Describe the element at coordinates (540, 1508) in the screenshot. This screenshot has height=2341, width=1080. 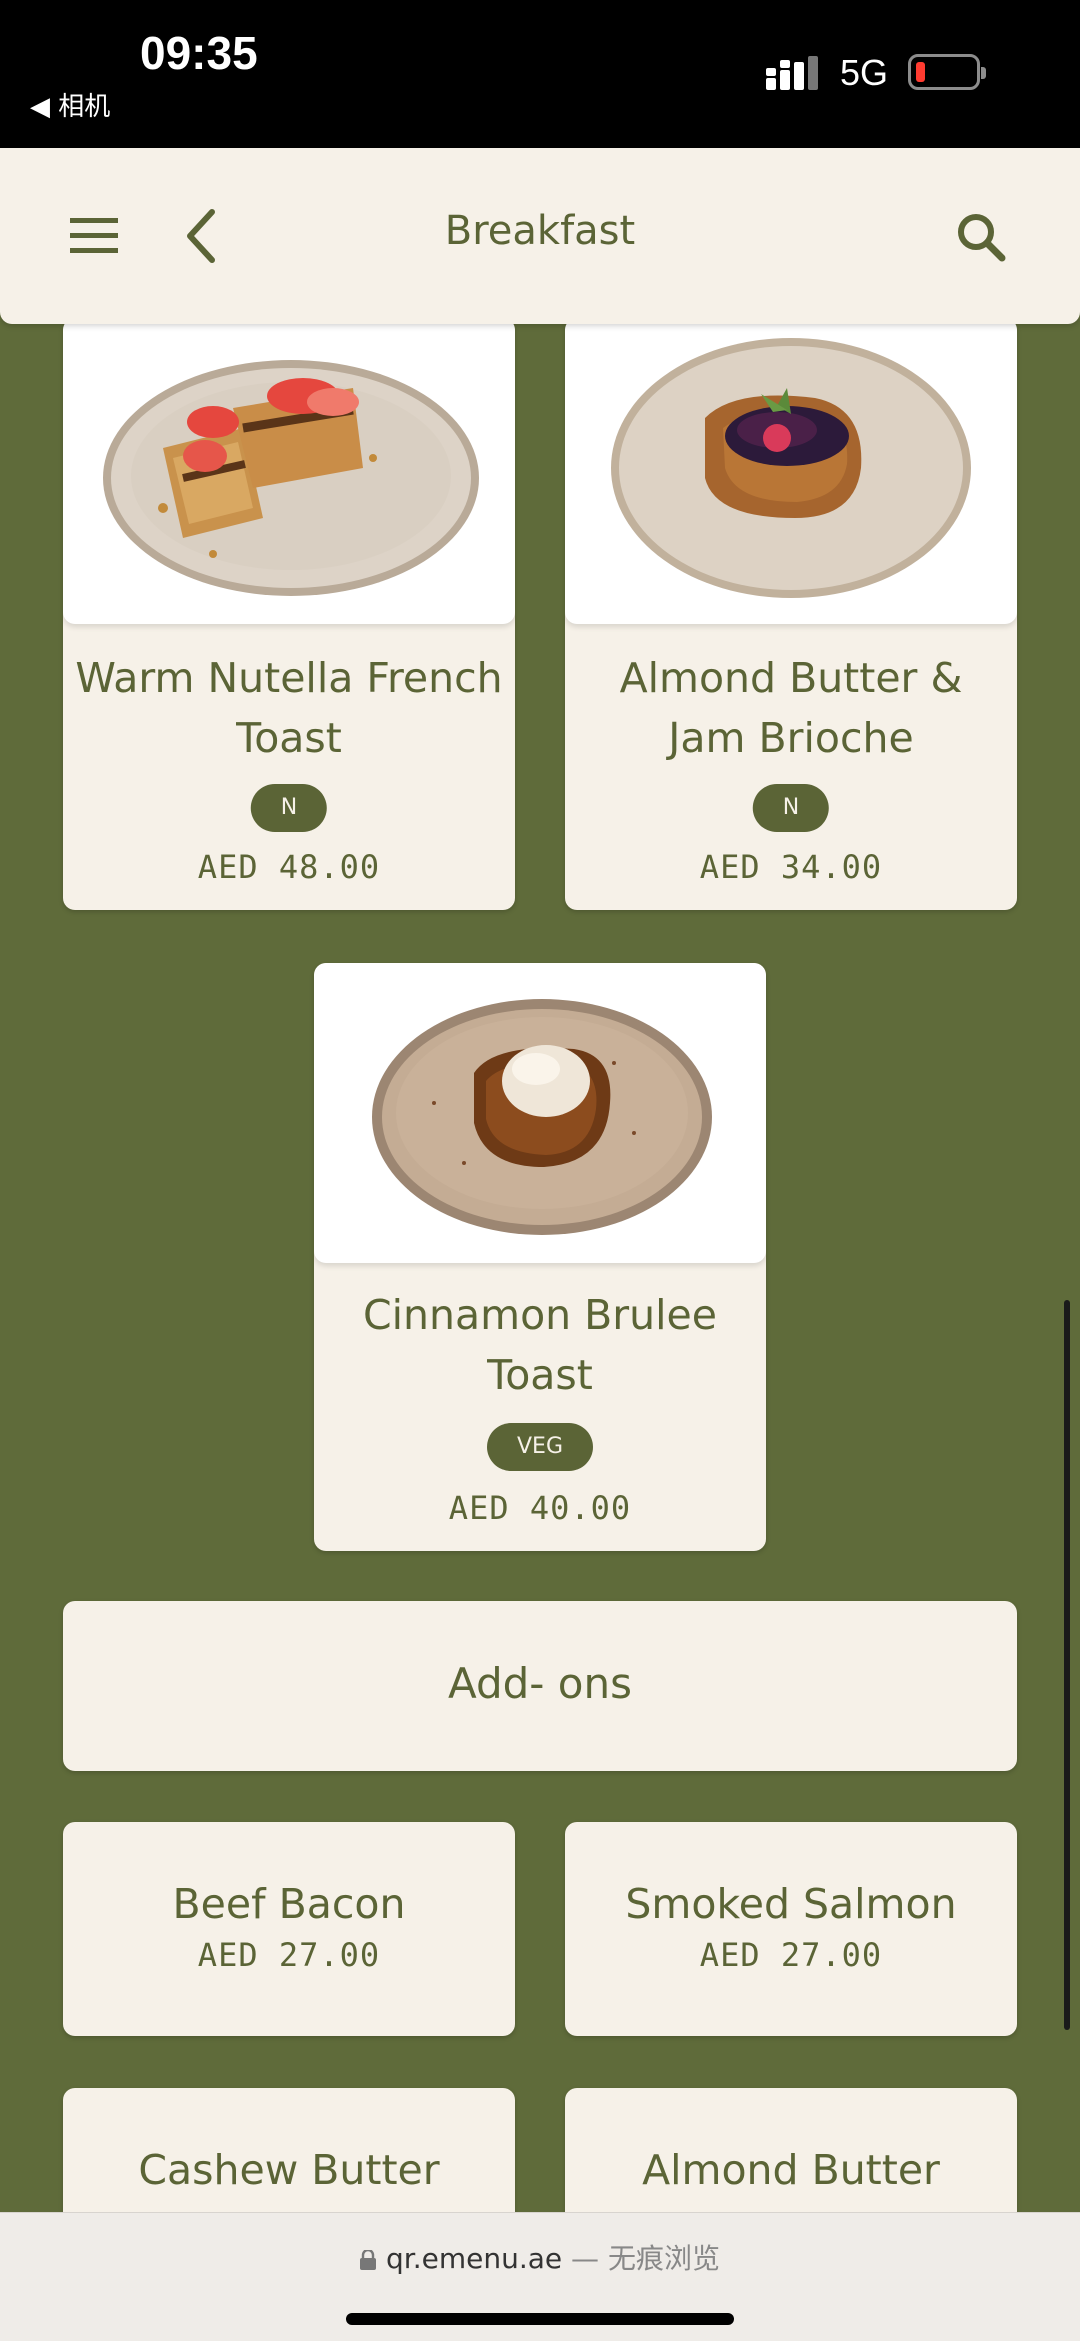
I see `item-price: AED 40.00` at that location.